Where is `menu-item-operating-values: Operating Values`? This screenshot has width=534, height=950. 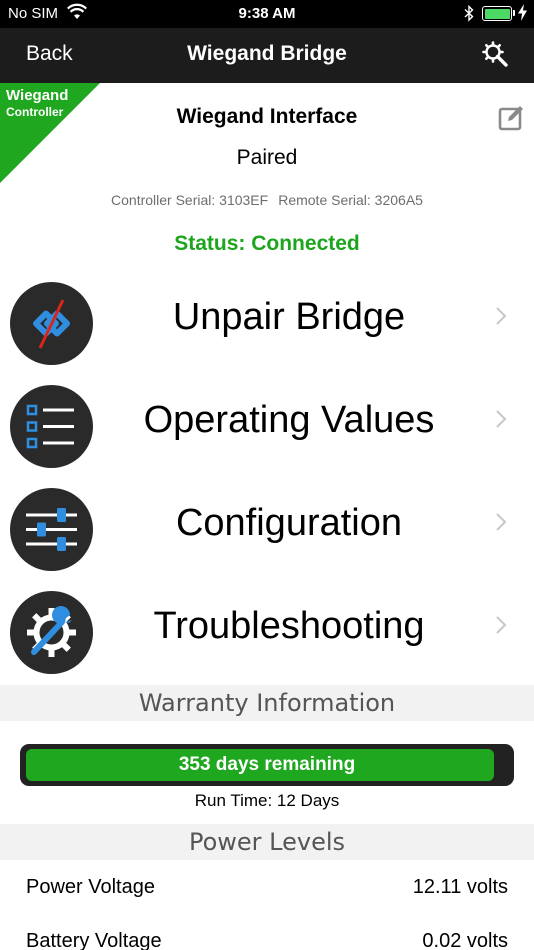
menu-item-operating-values: Operating Values is located at coordinates (267, 426).